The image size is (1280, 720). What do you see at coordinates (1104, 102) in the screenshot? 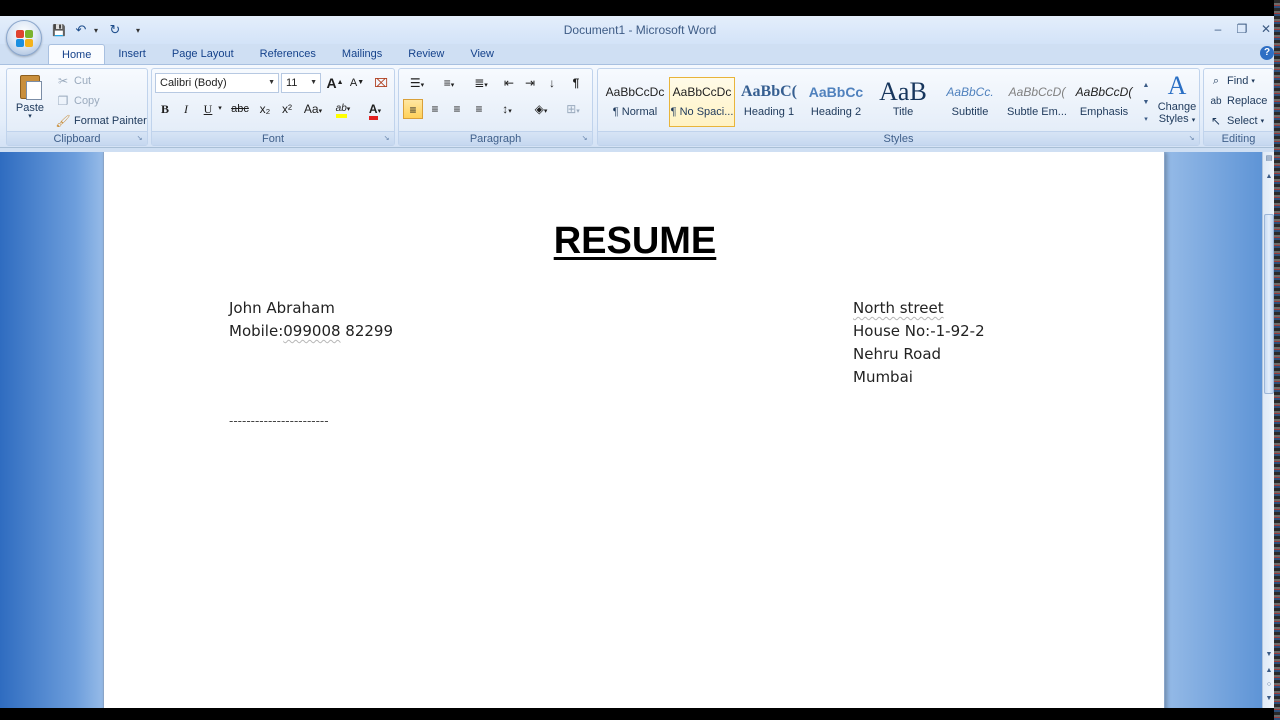
I see `style-emphasis: AaBbCcD( Emphasis` at bounding box center [1104, 102].